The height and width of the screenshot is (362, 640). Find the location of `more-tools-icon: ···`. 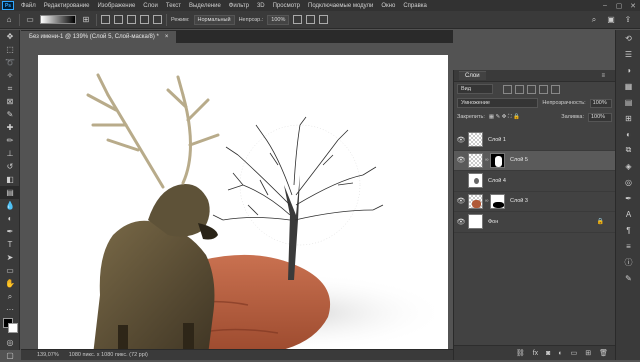

more-tools-icon: ··· is located at coordinates (10, 309).